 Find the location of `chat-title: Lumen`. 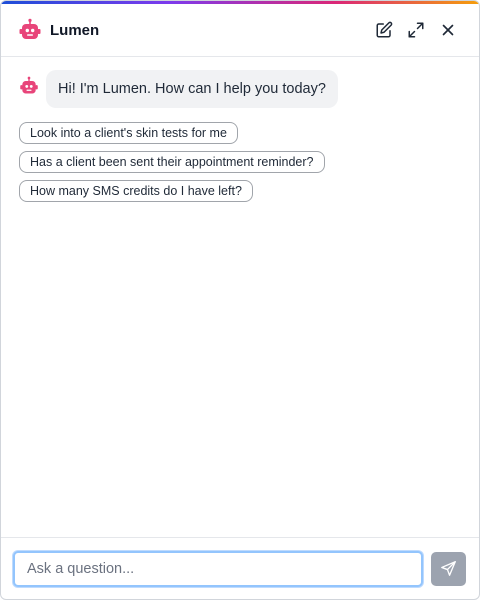

chat-title: Lumen is located at coordinates (75, 30).